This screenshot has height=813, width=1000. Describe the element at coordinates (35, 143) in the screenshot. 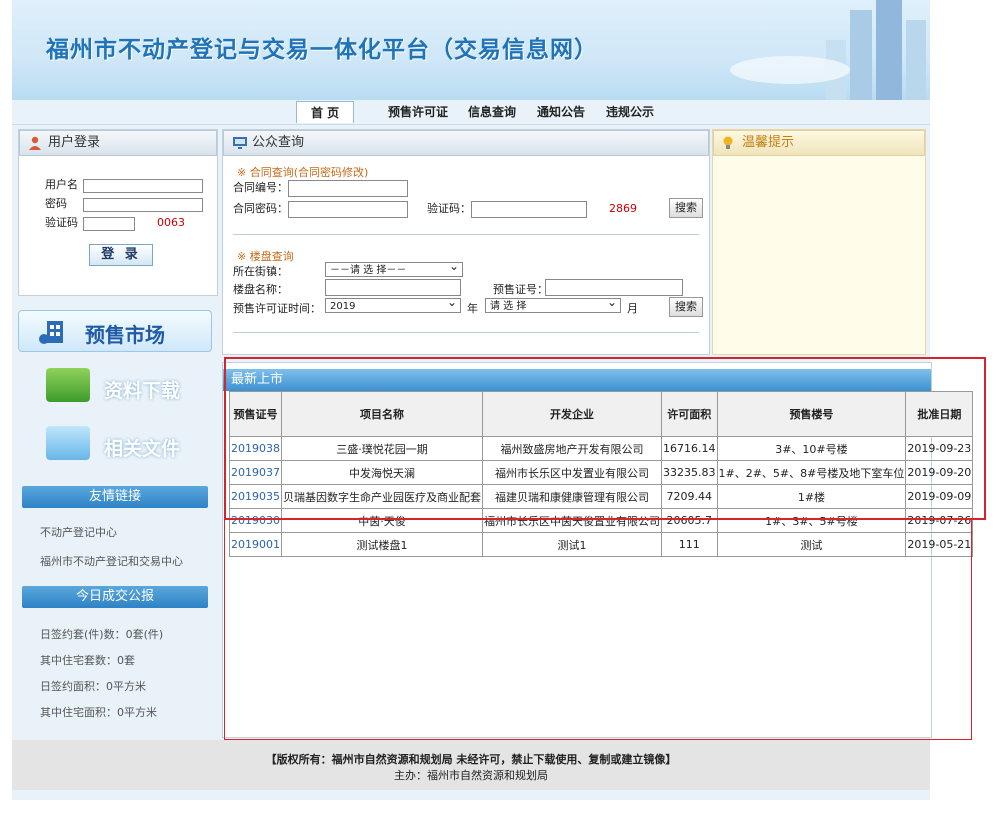

I see `user-icon` at that location.